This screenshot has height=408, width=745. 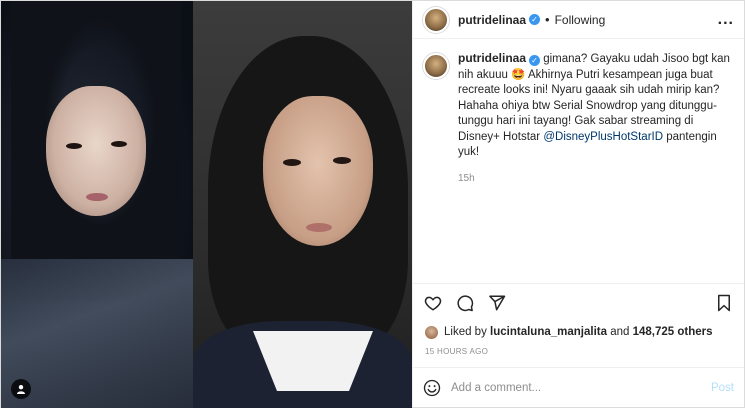 I want to click on caption-mention-link: @DisneyPlusHotStarID, so click(x=603, y=137).